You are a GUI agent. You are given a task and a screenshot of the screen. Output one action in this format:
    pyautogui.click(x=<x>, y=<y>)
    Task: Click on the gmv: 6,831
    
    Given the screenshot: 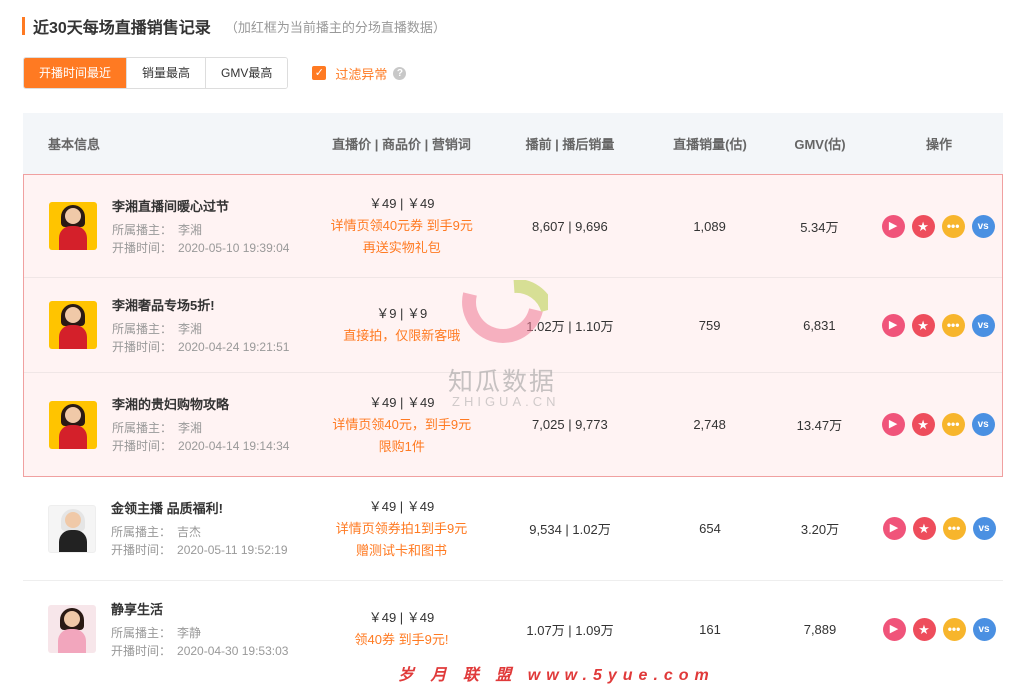 What is the action you would take?
    pyautogui.click(x=819, y=325)
    